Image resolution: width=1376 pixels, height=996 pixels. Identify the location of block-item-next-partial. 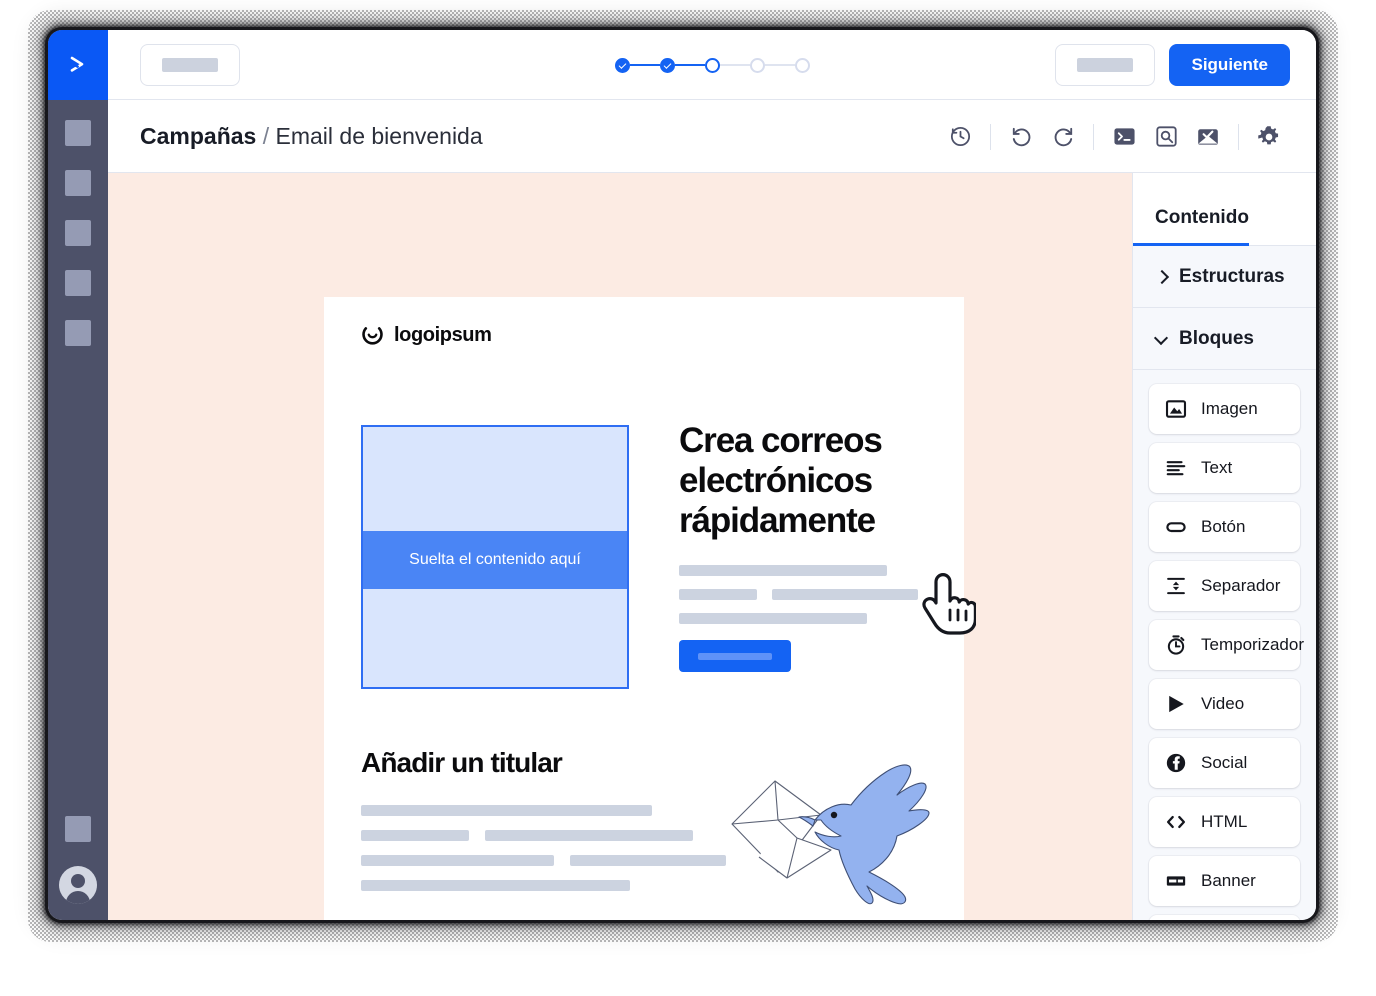
(1224, 917).